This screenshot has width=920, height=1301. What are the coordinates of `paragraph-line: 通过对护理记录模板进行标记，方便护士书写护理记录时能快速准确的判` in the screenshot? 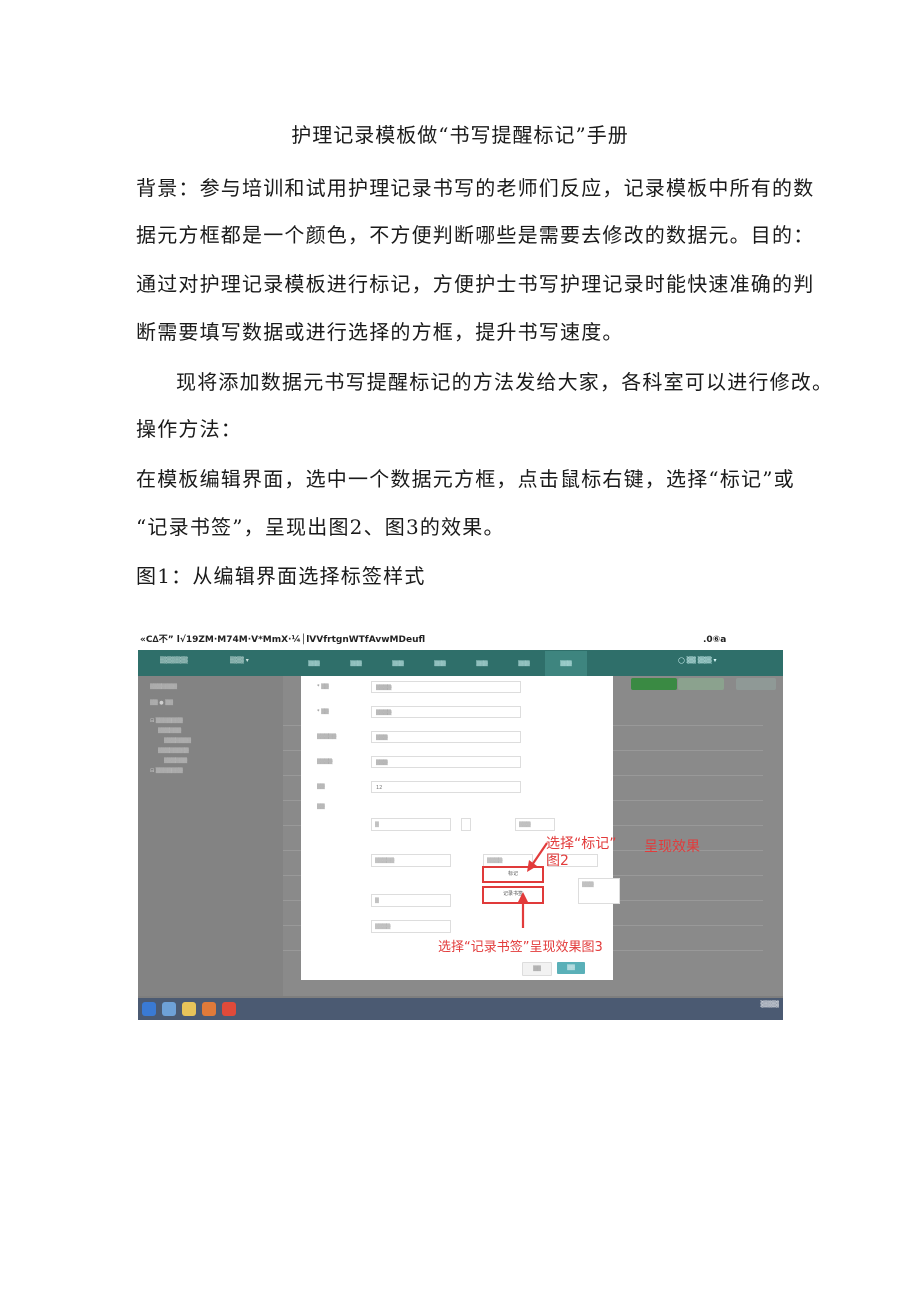 It's located at (475, 284).